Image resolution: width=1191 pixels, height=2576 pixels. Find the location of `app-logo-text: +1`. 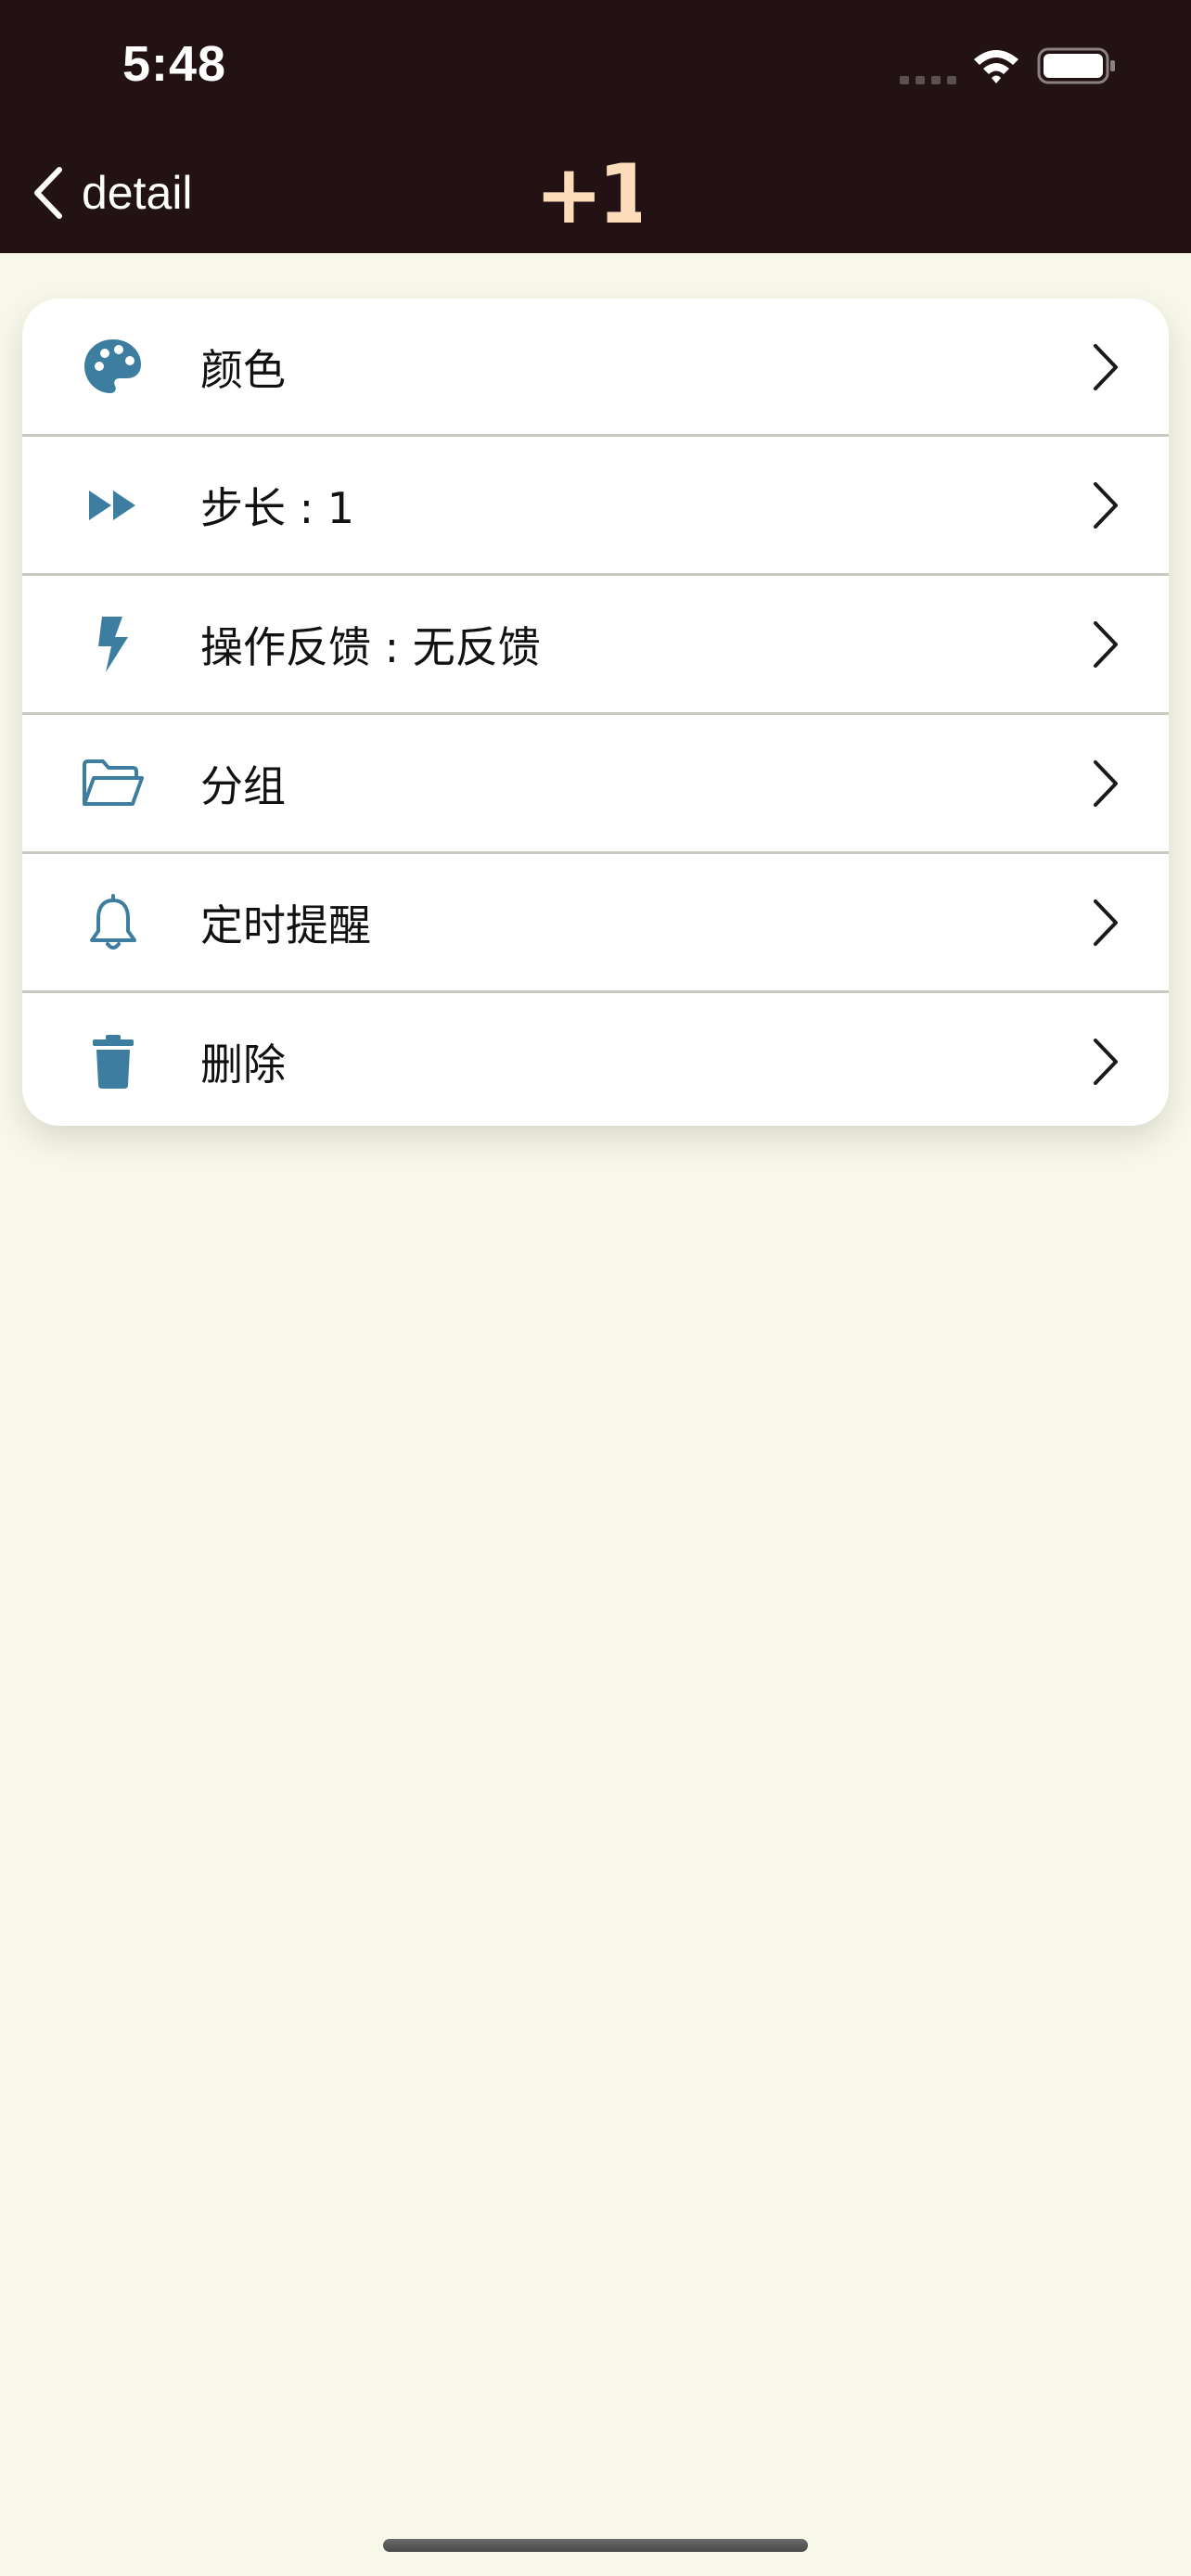

app-logo-text: +1 is located at coordinates (592, 193).